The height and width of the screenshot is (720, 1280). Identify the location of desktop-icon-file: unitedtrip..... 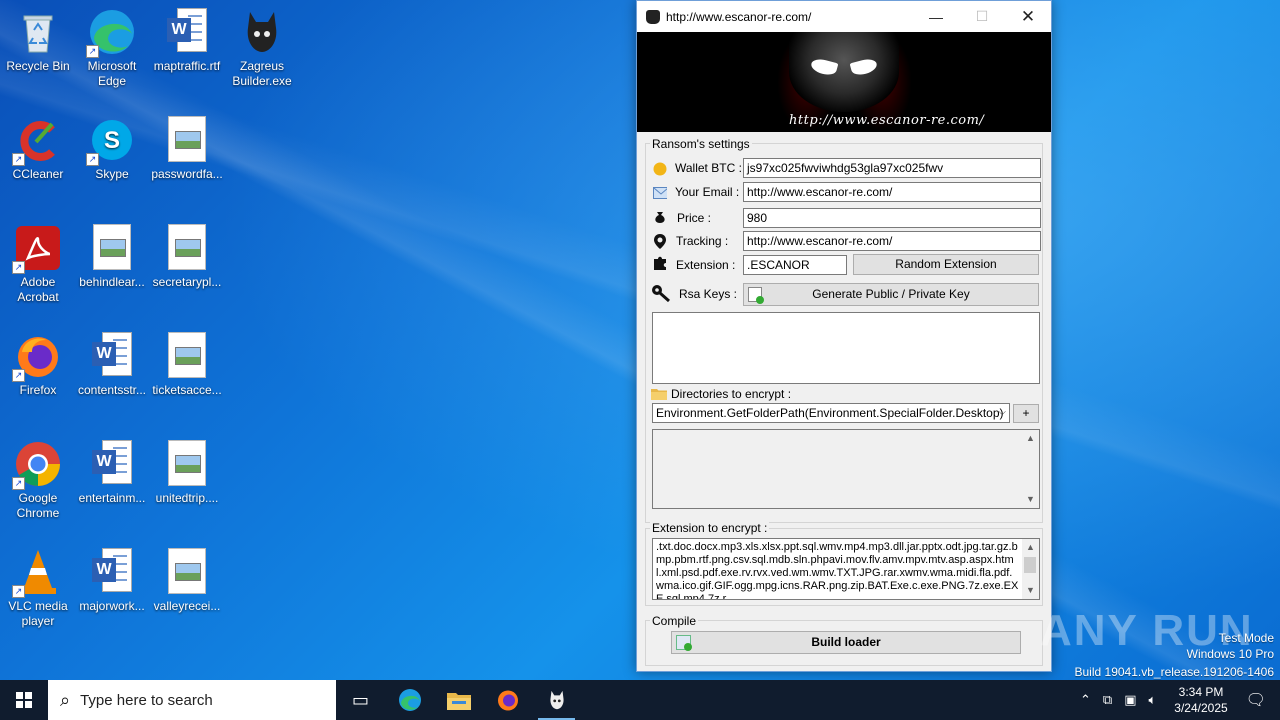
(187, 473).